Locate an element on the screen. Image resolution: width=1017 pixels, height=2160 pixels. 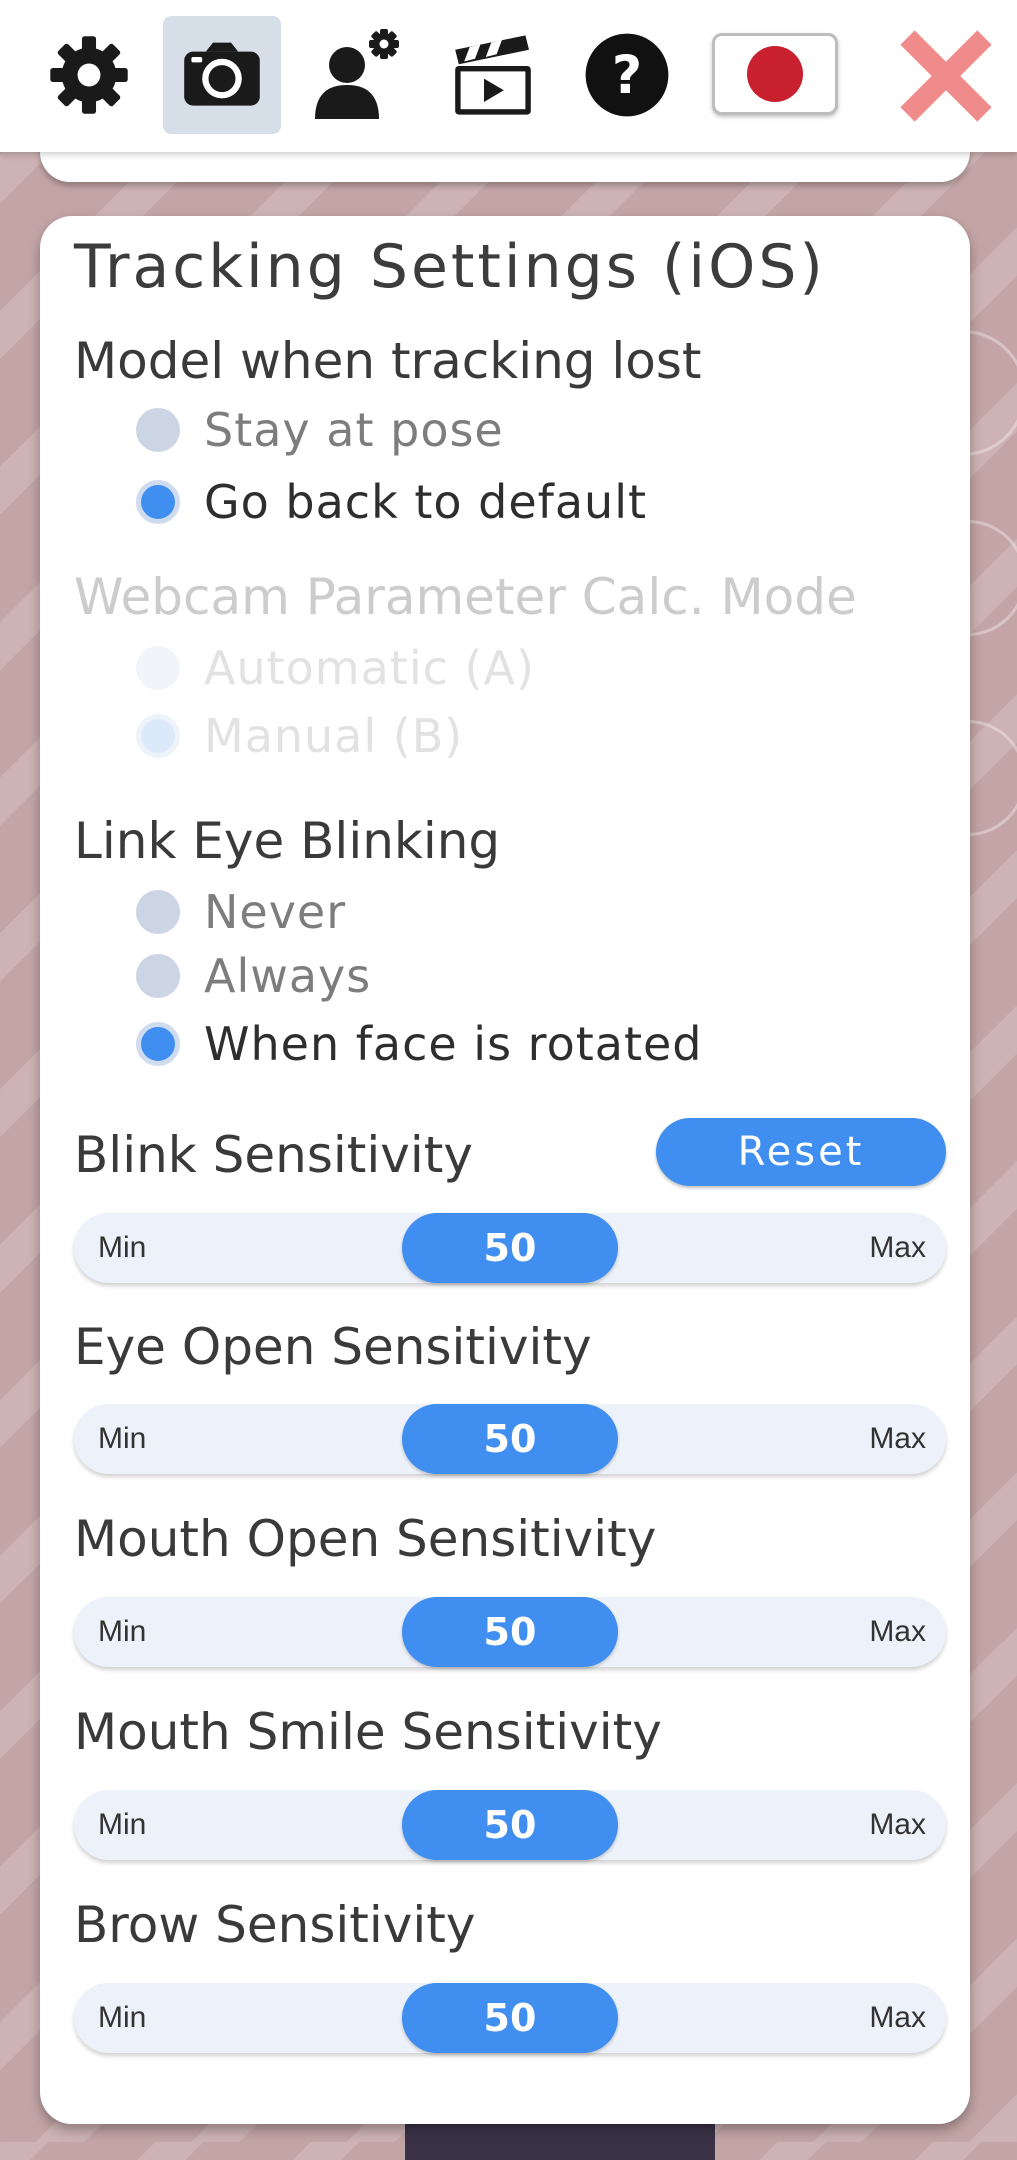
tracking-lost-label: Model when tracking lost is located at coordinates (388, 361).